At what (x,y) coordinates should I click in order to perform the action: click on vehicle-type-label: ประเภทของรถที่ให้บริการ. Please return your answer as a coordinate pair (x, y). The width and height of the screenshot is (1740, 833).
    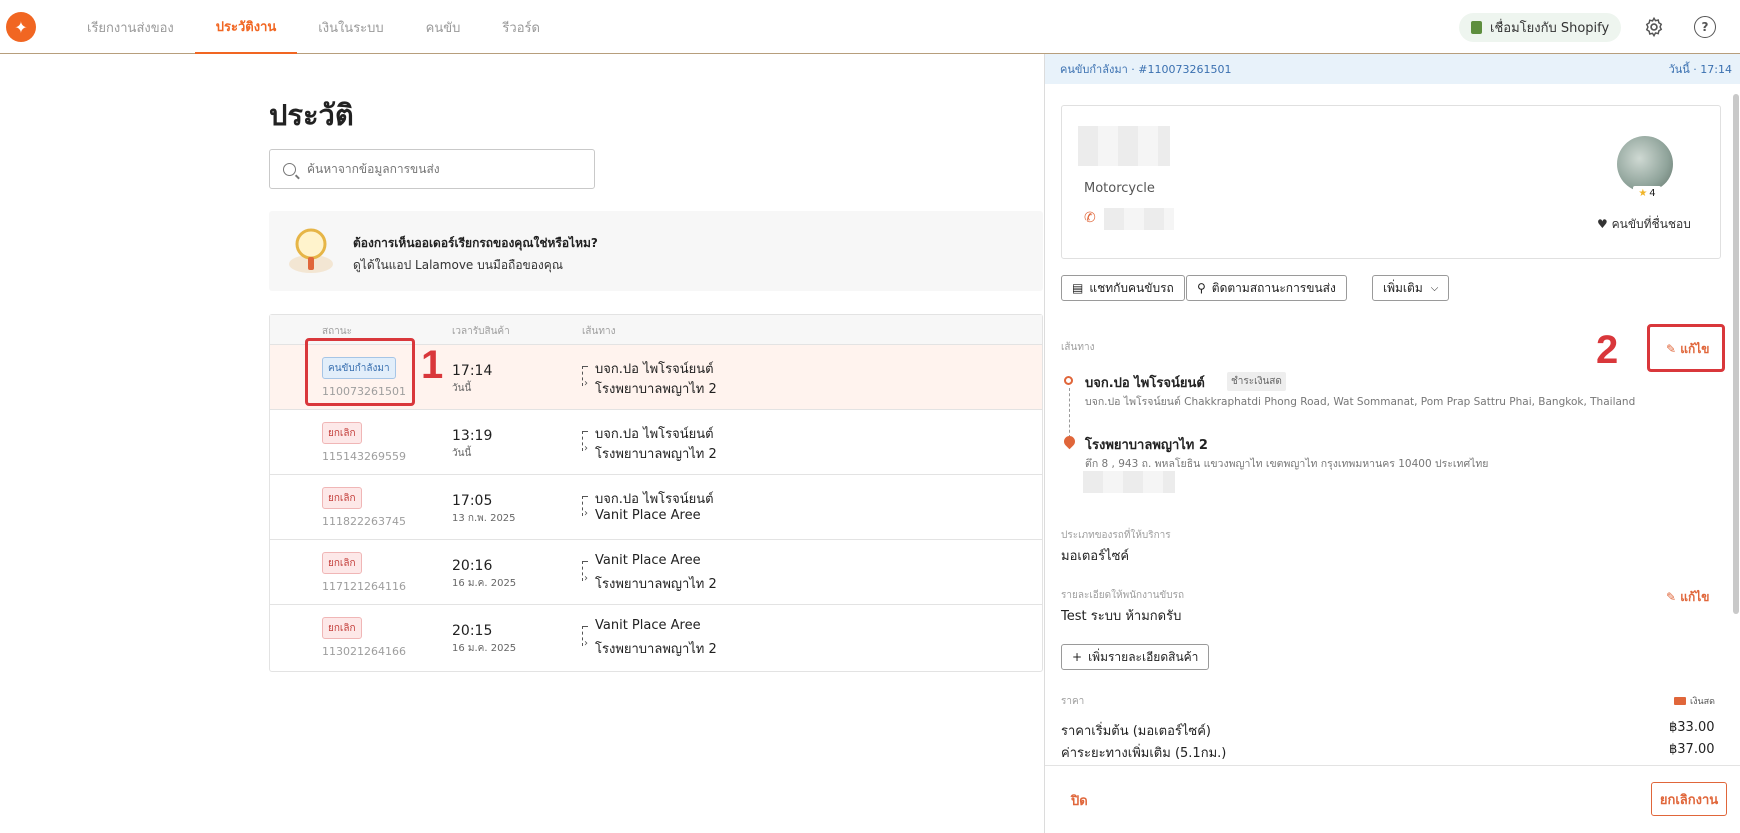
    Looking at the image, I should click on (1116, 535).